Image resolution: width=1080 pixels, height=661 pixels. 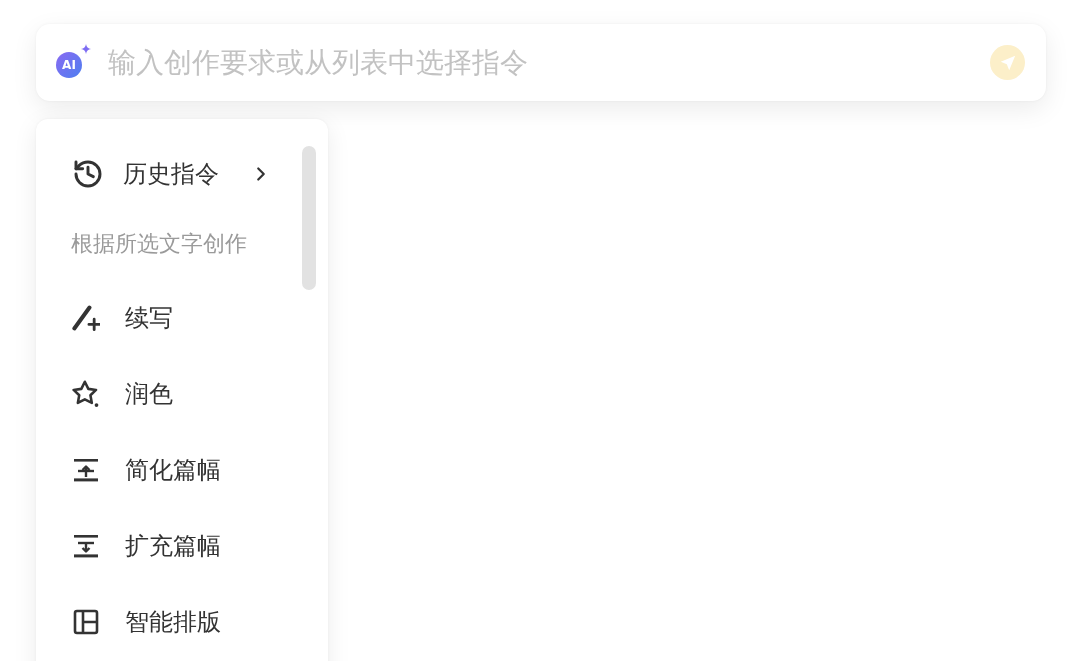 What do you see at coordinates (159, 244) in the screenshot?
I see `section-heading: 根据所选文字创作` at bounding box center [159, 244].